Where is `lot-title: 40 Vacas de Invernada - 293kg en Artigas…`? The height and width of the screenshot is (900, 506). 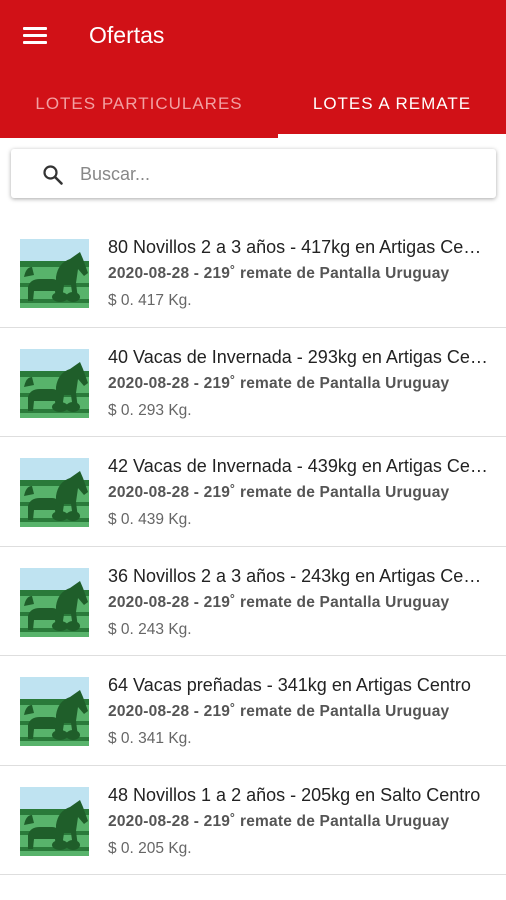 lot-title: 40 Vacas de Invernada - 293kg en Artigas… is located at coordinates (298, 356).